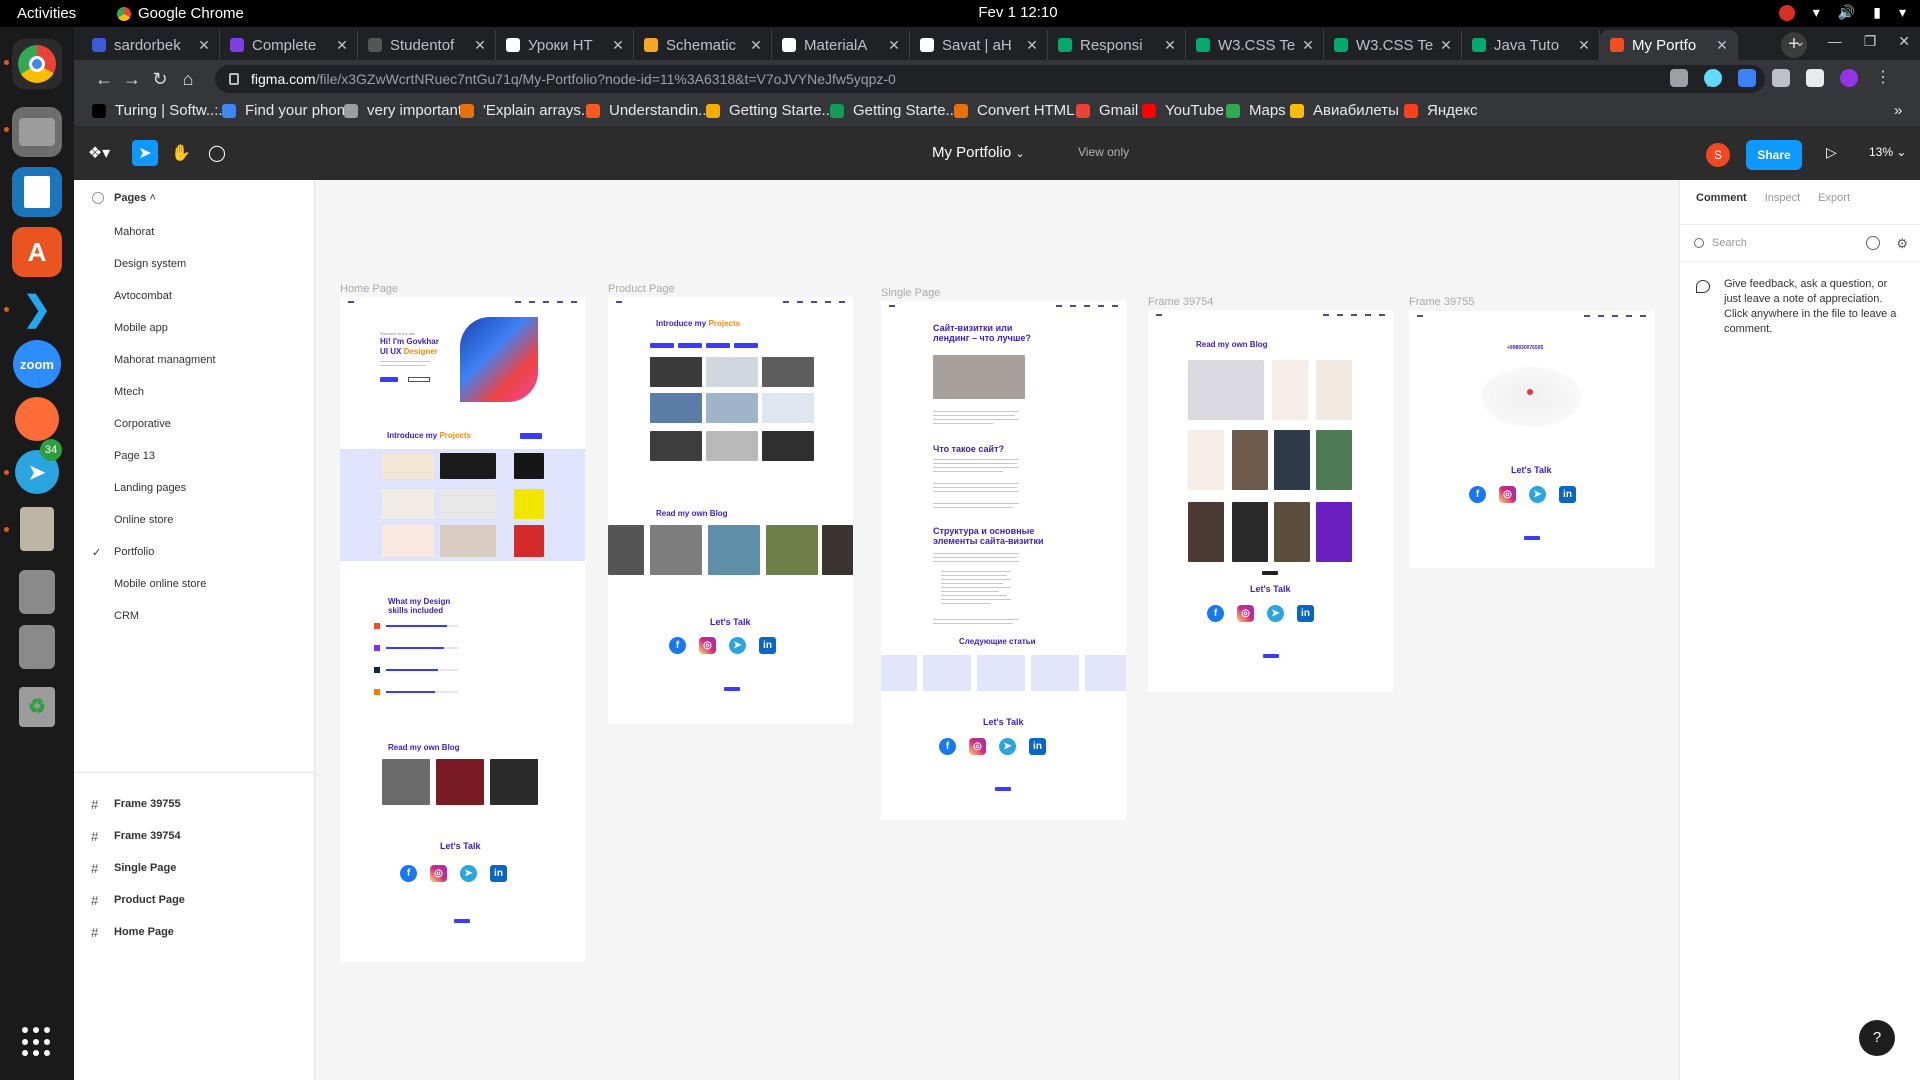 This screenshot has height=1080, width=1920. Describe the element at coordinates (1183, 110) in the screenshot. I see `bookmark: YouTube` at that location.